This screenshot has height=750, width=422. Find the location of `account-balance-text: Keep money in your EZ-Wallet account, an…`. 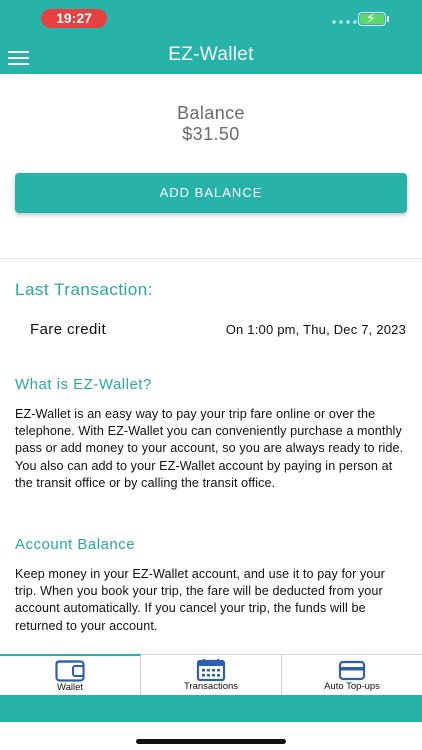

account-balance-text: Keep money in your EZ-Wallet account, an… is located at coordinates (200, 600).